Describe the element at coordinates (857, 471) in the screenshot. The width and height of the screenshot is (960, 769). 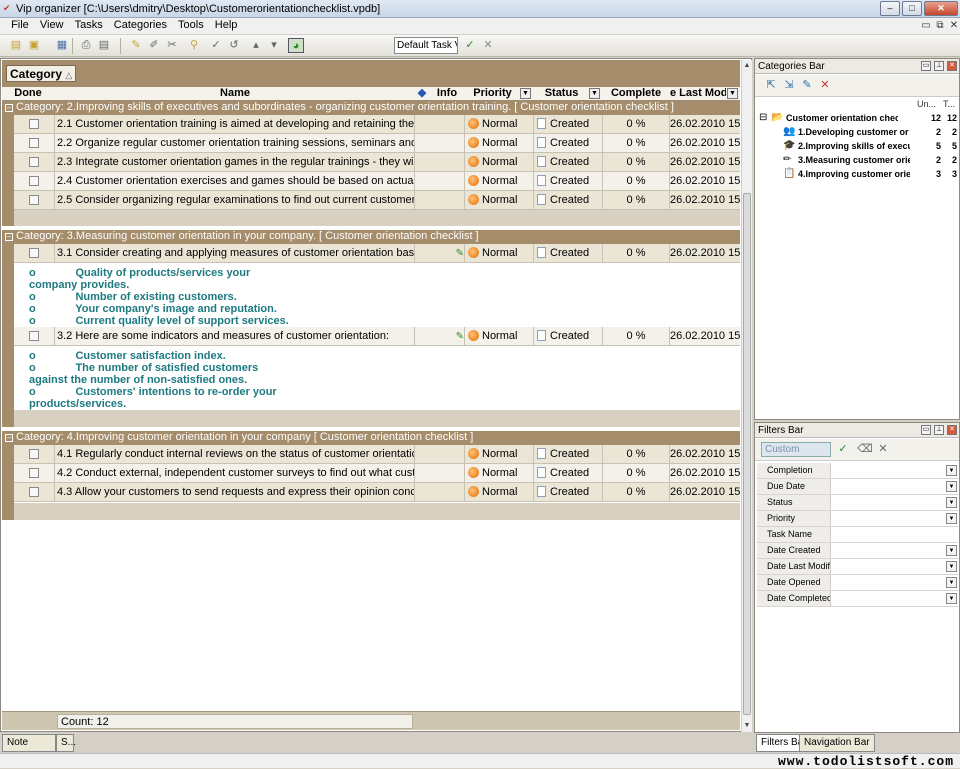
I see `filter-row: Completion ▼` at that location.